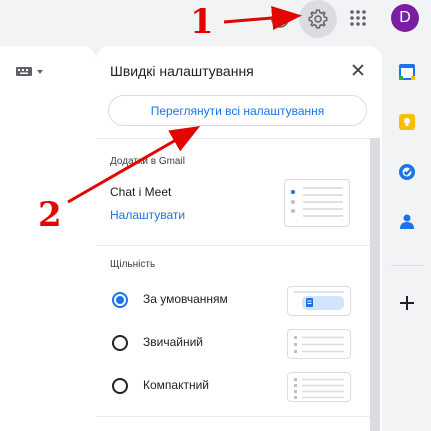 The image size is (431, 431). What do you see at coordinates (120, 343) in the screenshot?
I see `density-comfortable-radio` at bounding box center [120, 343].